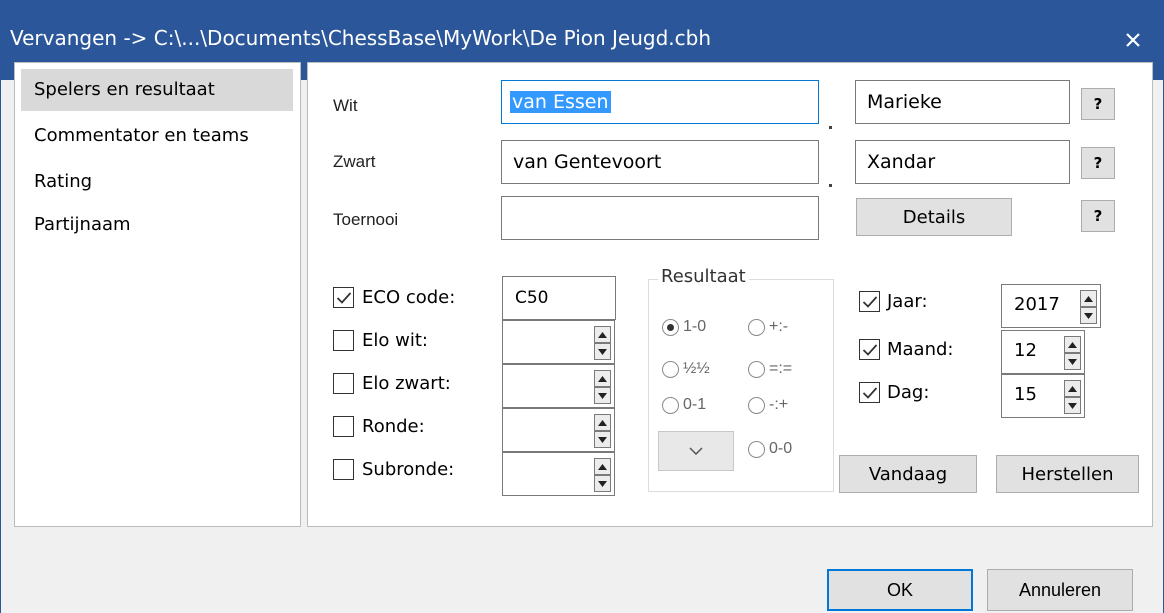  I want to click on radio-selected-dot, so click(670, 327).